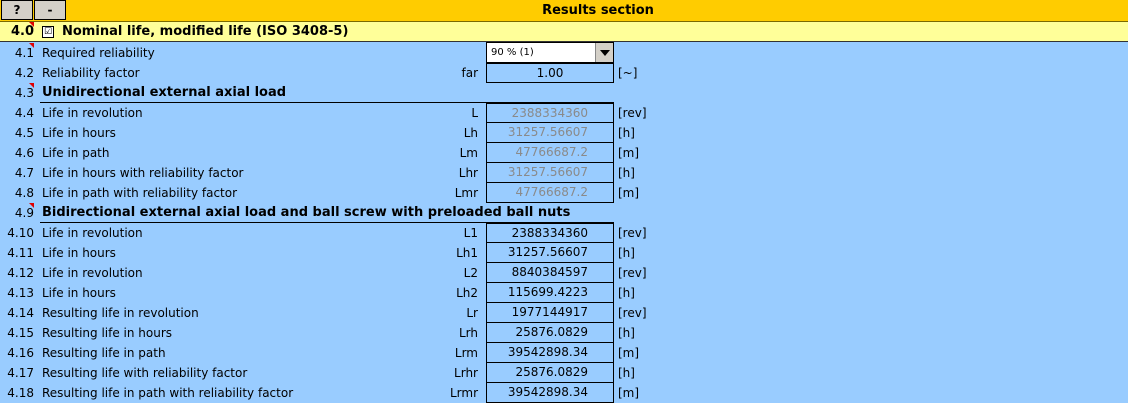 Image resolution: width=1128 pixels, height=403 pixels. Describe the element at coordinates (24, 213) in the screenshot. I see `row-number: 4.9` at that location.